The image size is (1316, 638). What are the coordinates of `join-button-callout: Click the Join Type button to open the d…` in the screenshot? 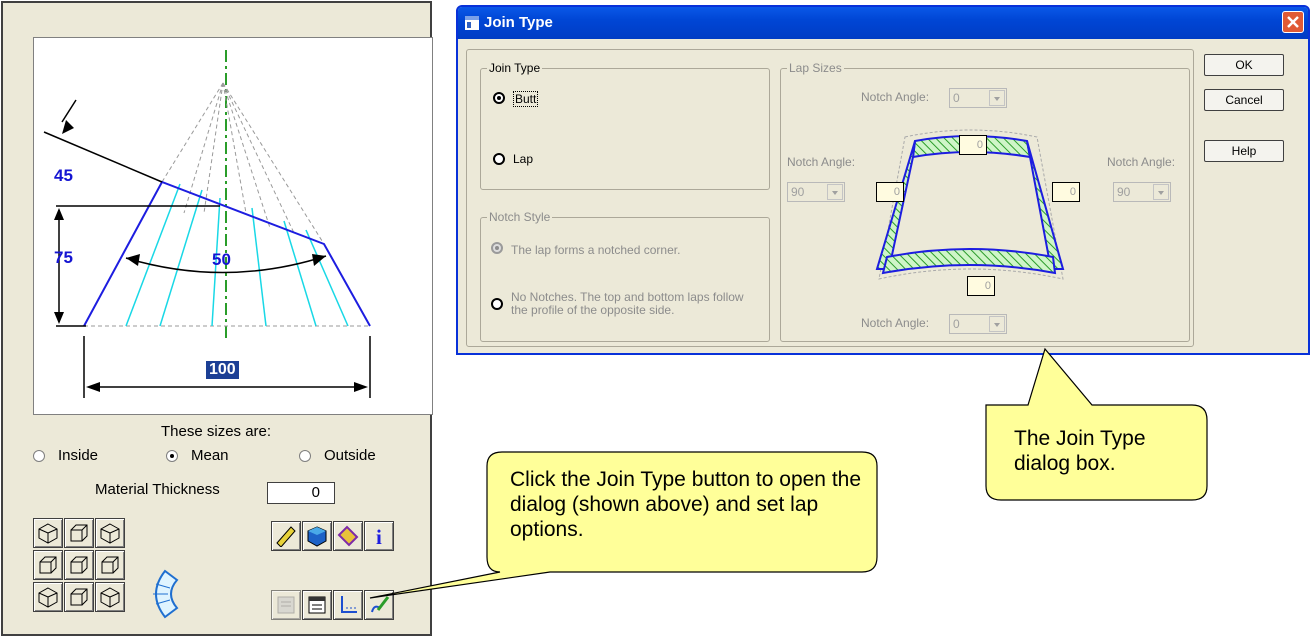 It's located at (686, 504).